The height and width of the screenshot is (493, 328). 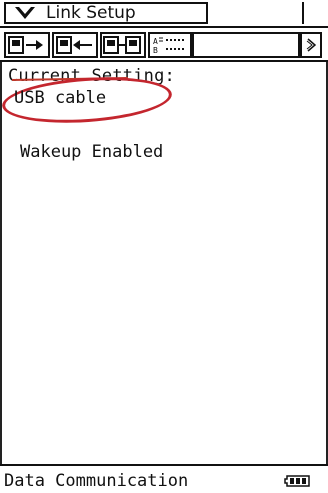 What do you see at coordinates (155, 41) in the screenshot?
I see `svg-text: A` at bounding box center [155, 41].